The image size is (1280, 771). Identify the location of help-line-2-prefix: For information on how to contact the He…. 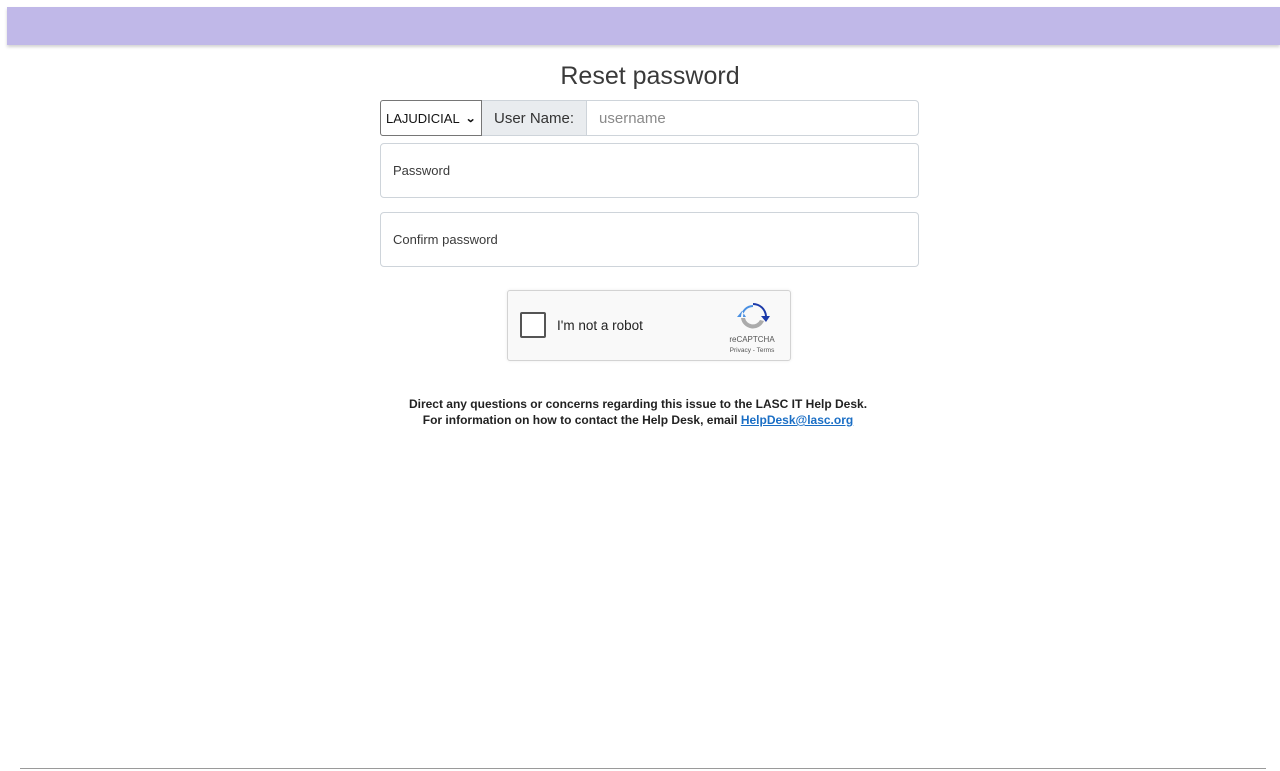
(580, 420).